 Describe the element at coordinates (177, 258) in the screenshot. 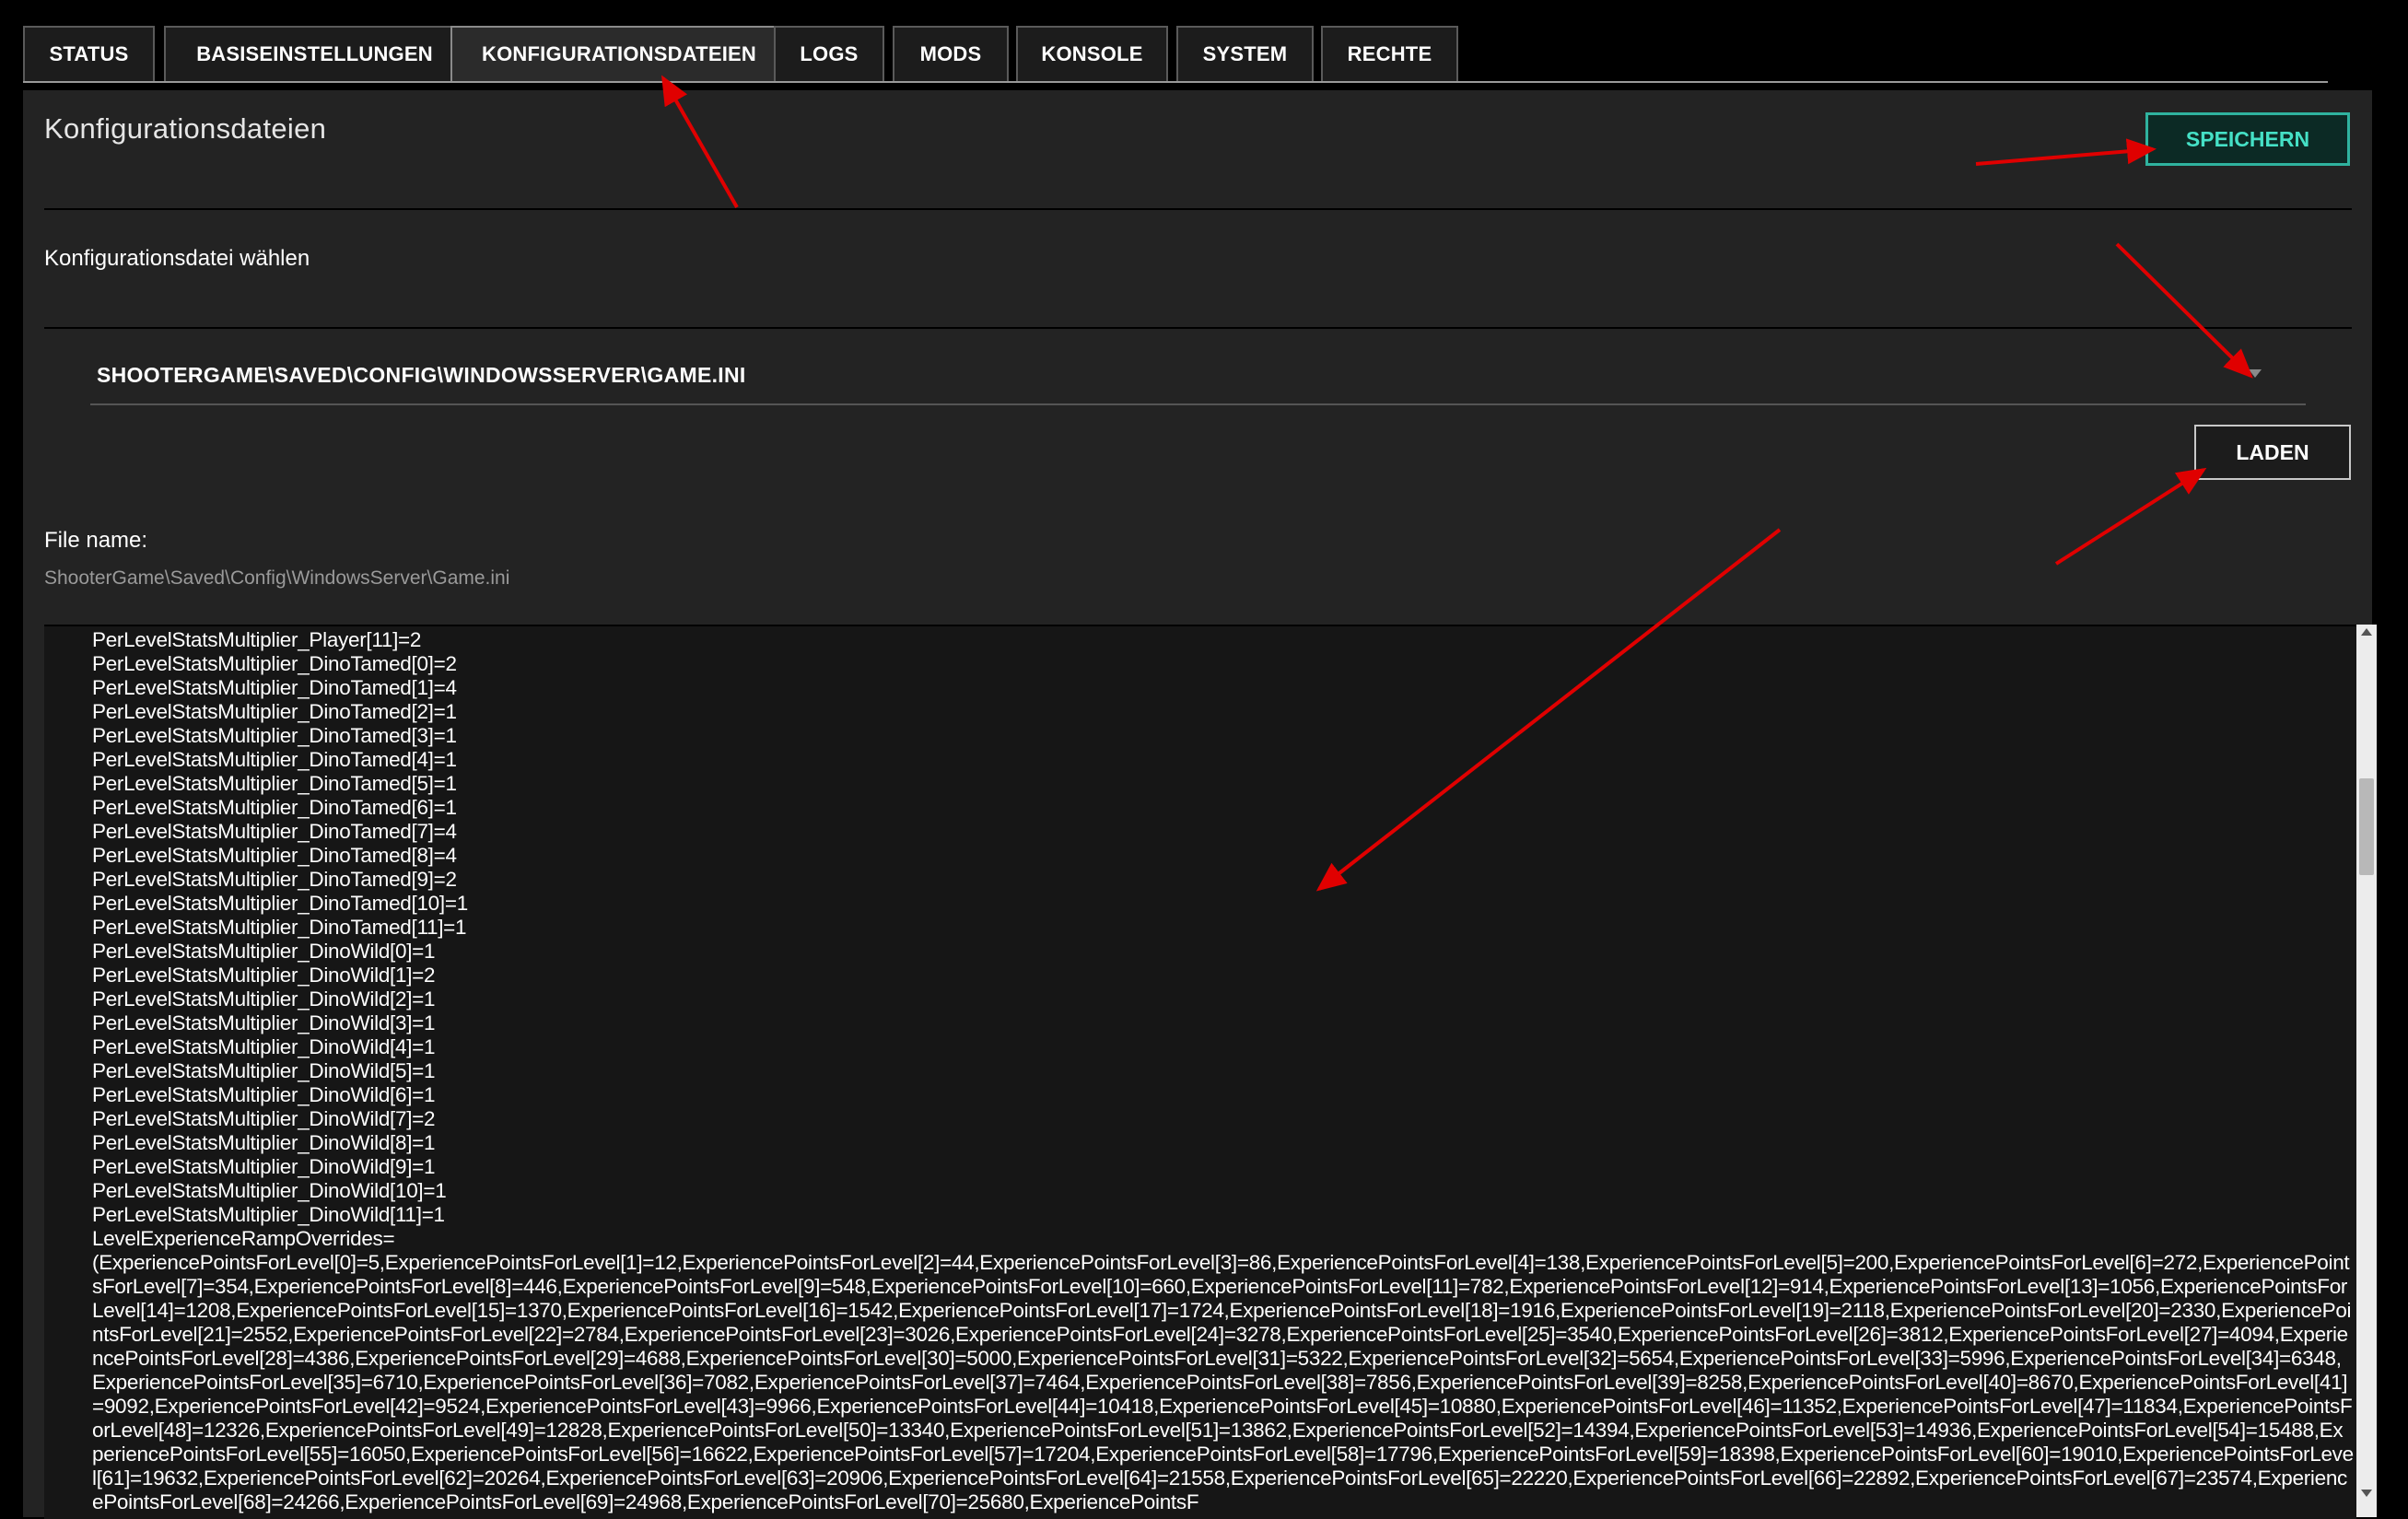

I see `select-config-label: Konfigurationsdatei wählen` at that location.